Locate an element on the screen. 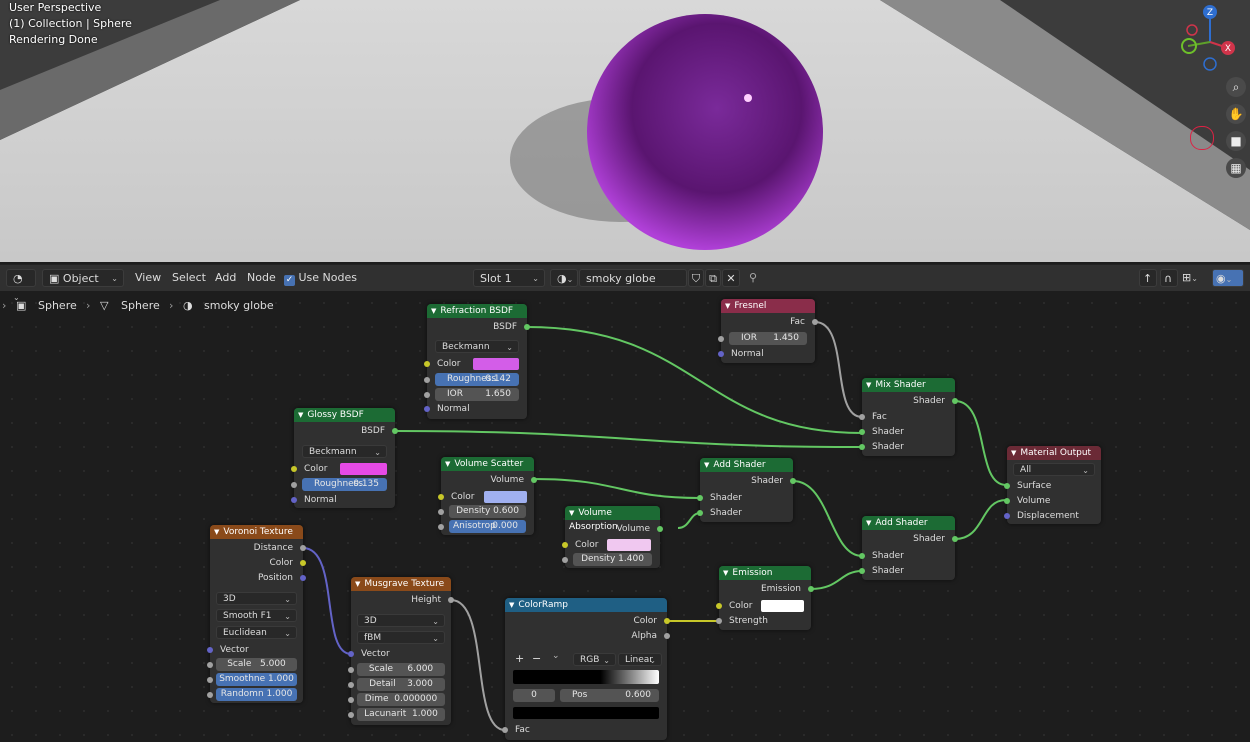  menu-add: Add is located at coordinates (225, 278).